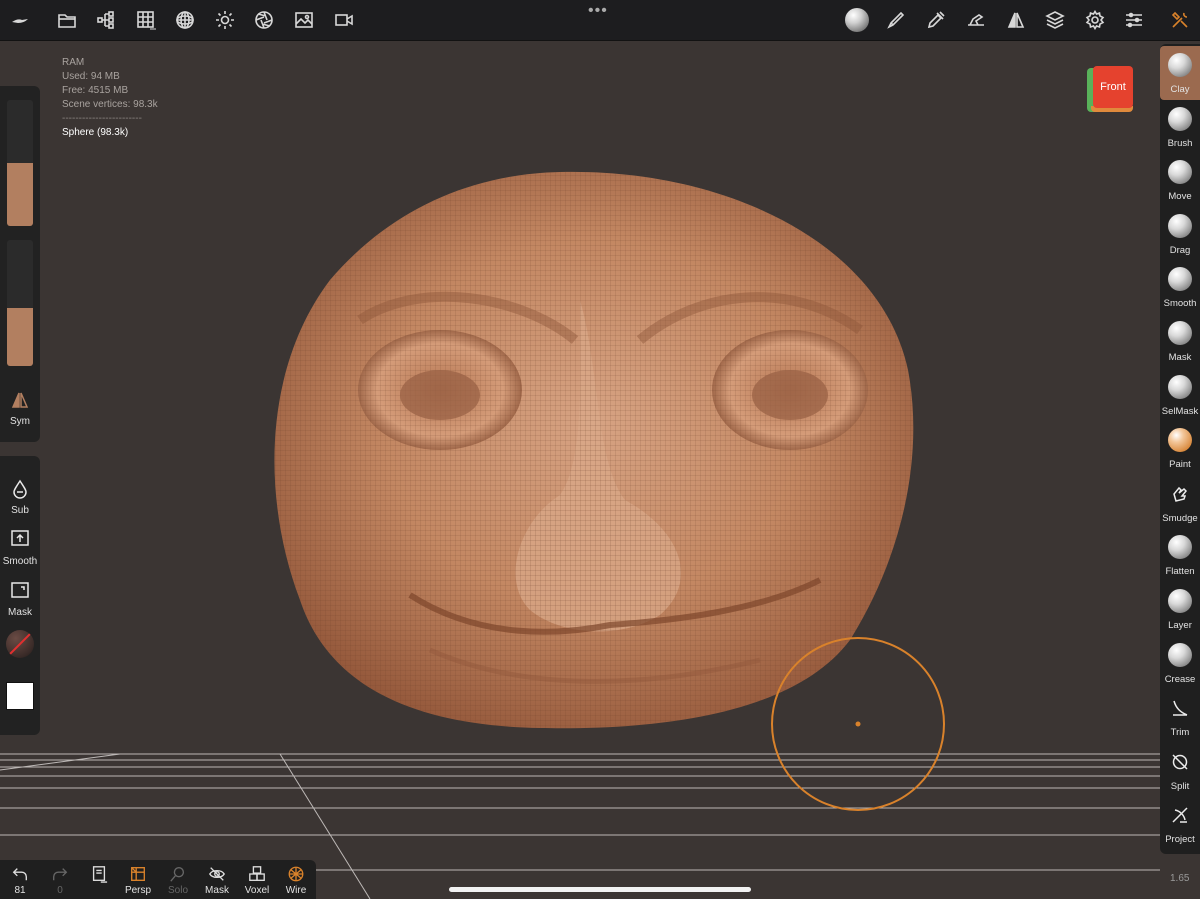 The width and height of the screenshot is (1200, 899). What do you see at coordinates (1134, 20) in the screenshot?
I see `sliders-icon` at bounding box center [1134, 20].